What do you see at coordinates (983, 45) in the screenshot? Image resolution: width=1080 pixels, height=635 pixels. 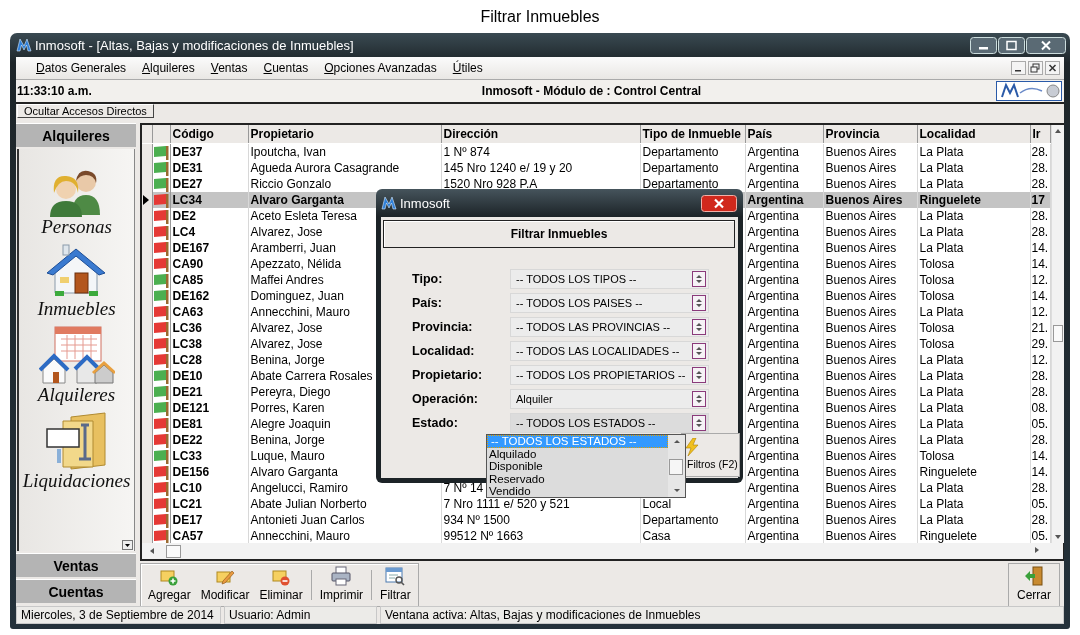 I see `minimize-button` at bounding box center [983, 45].